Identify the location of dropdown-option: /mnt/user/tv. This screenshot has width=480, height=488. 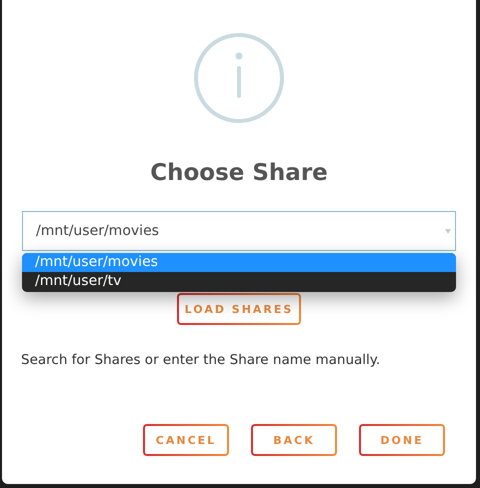
(239, 281).